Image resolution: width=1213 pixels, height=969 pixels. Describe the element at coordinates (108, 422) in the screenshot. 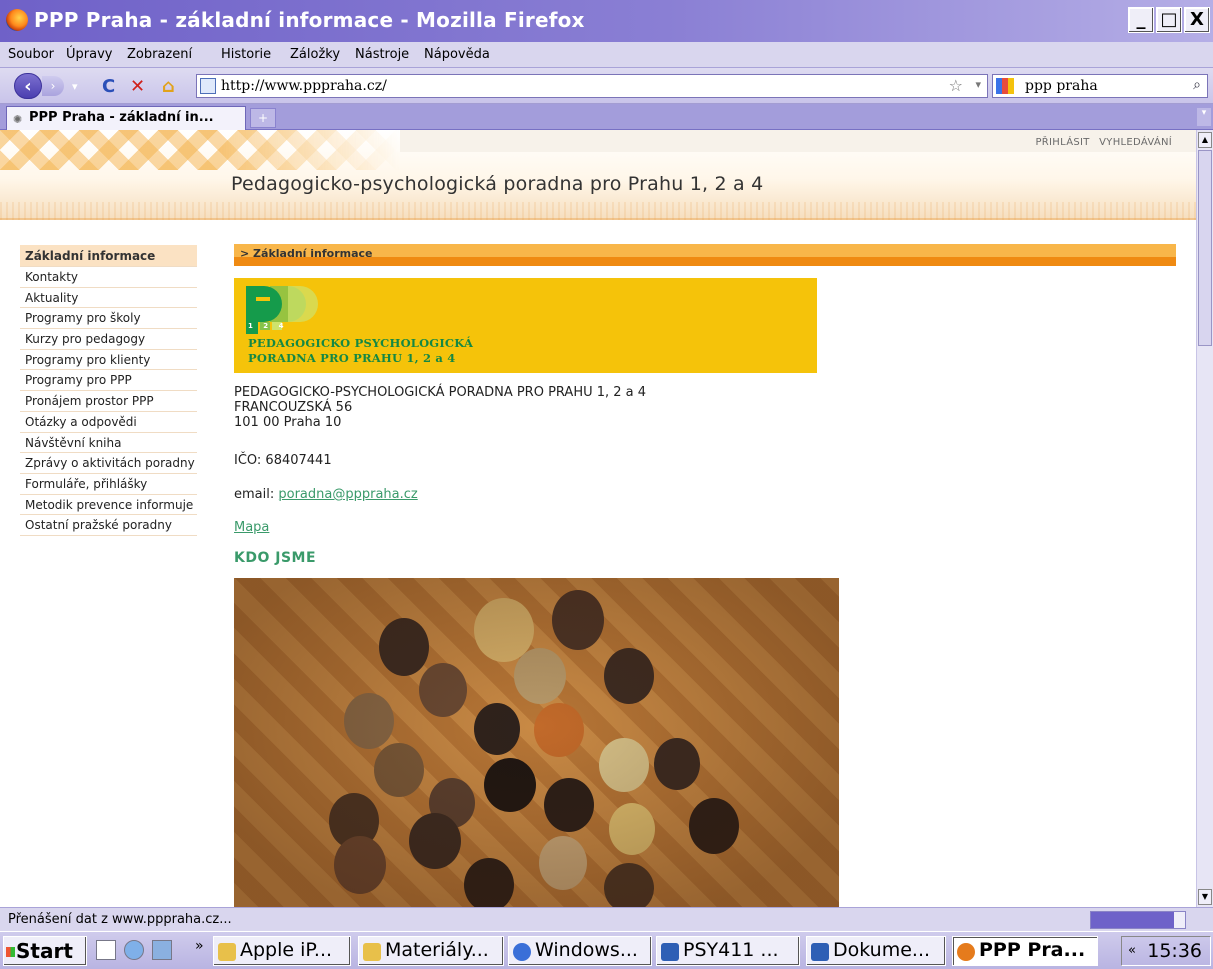

I see `sidebar-item-otazky-a-odpovedi: Otázky a odpovědi` at that location.